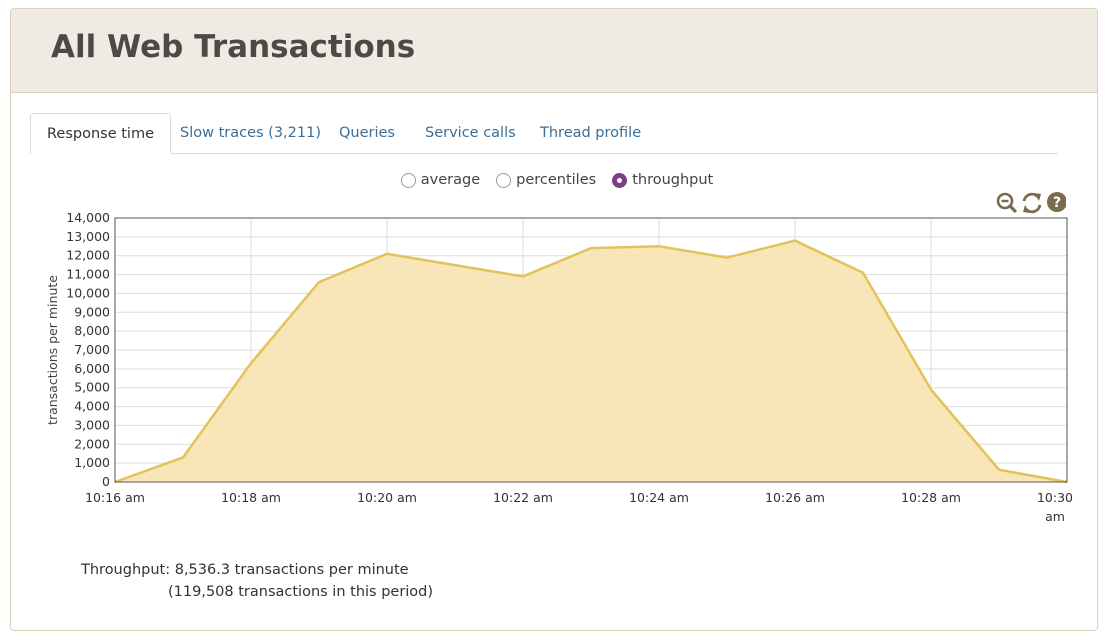 The image size is (1106, 643). Describe the element at coordinates (92, 368) in the screenshot. I see `y-tick-label: 6,000` at that location.